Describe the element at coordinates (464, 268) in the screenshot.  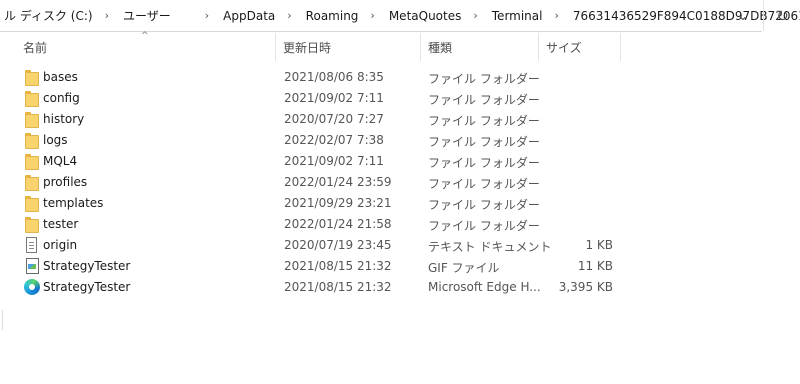
I see `file-type: GIF ファイル` at that location.